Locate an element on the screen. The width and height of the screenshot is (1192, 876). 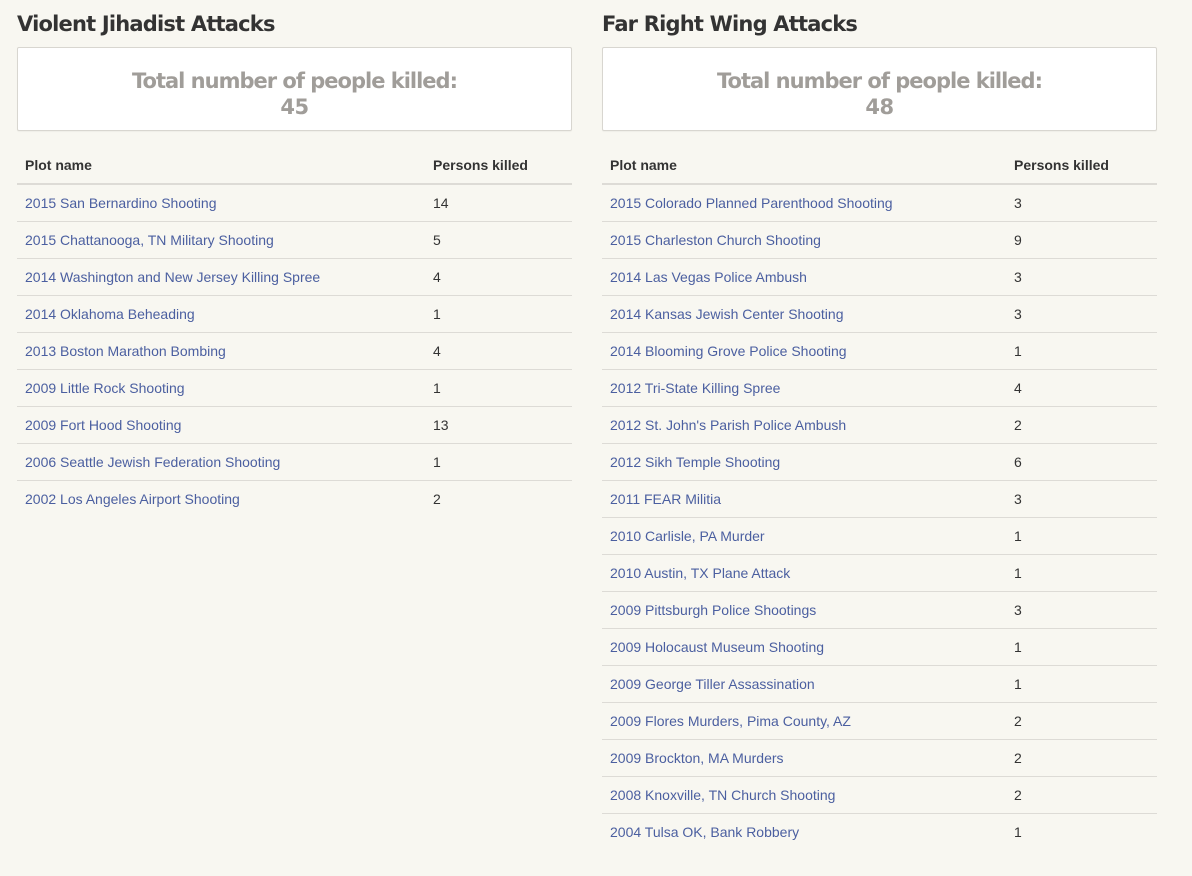
table-row: 2015 Charleston Church Shooting 9 is located at coordinates (879, 240).